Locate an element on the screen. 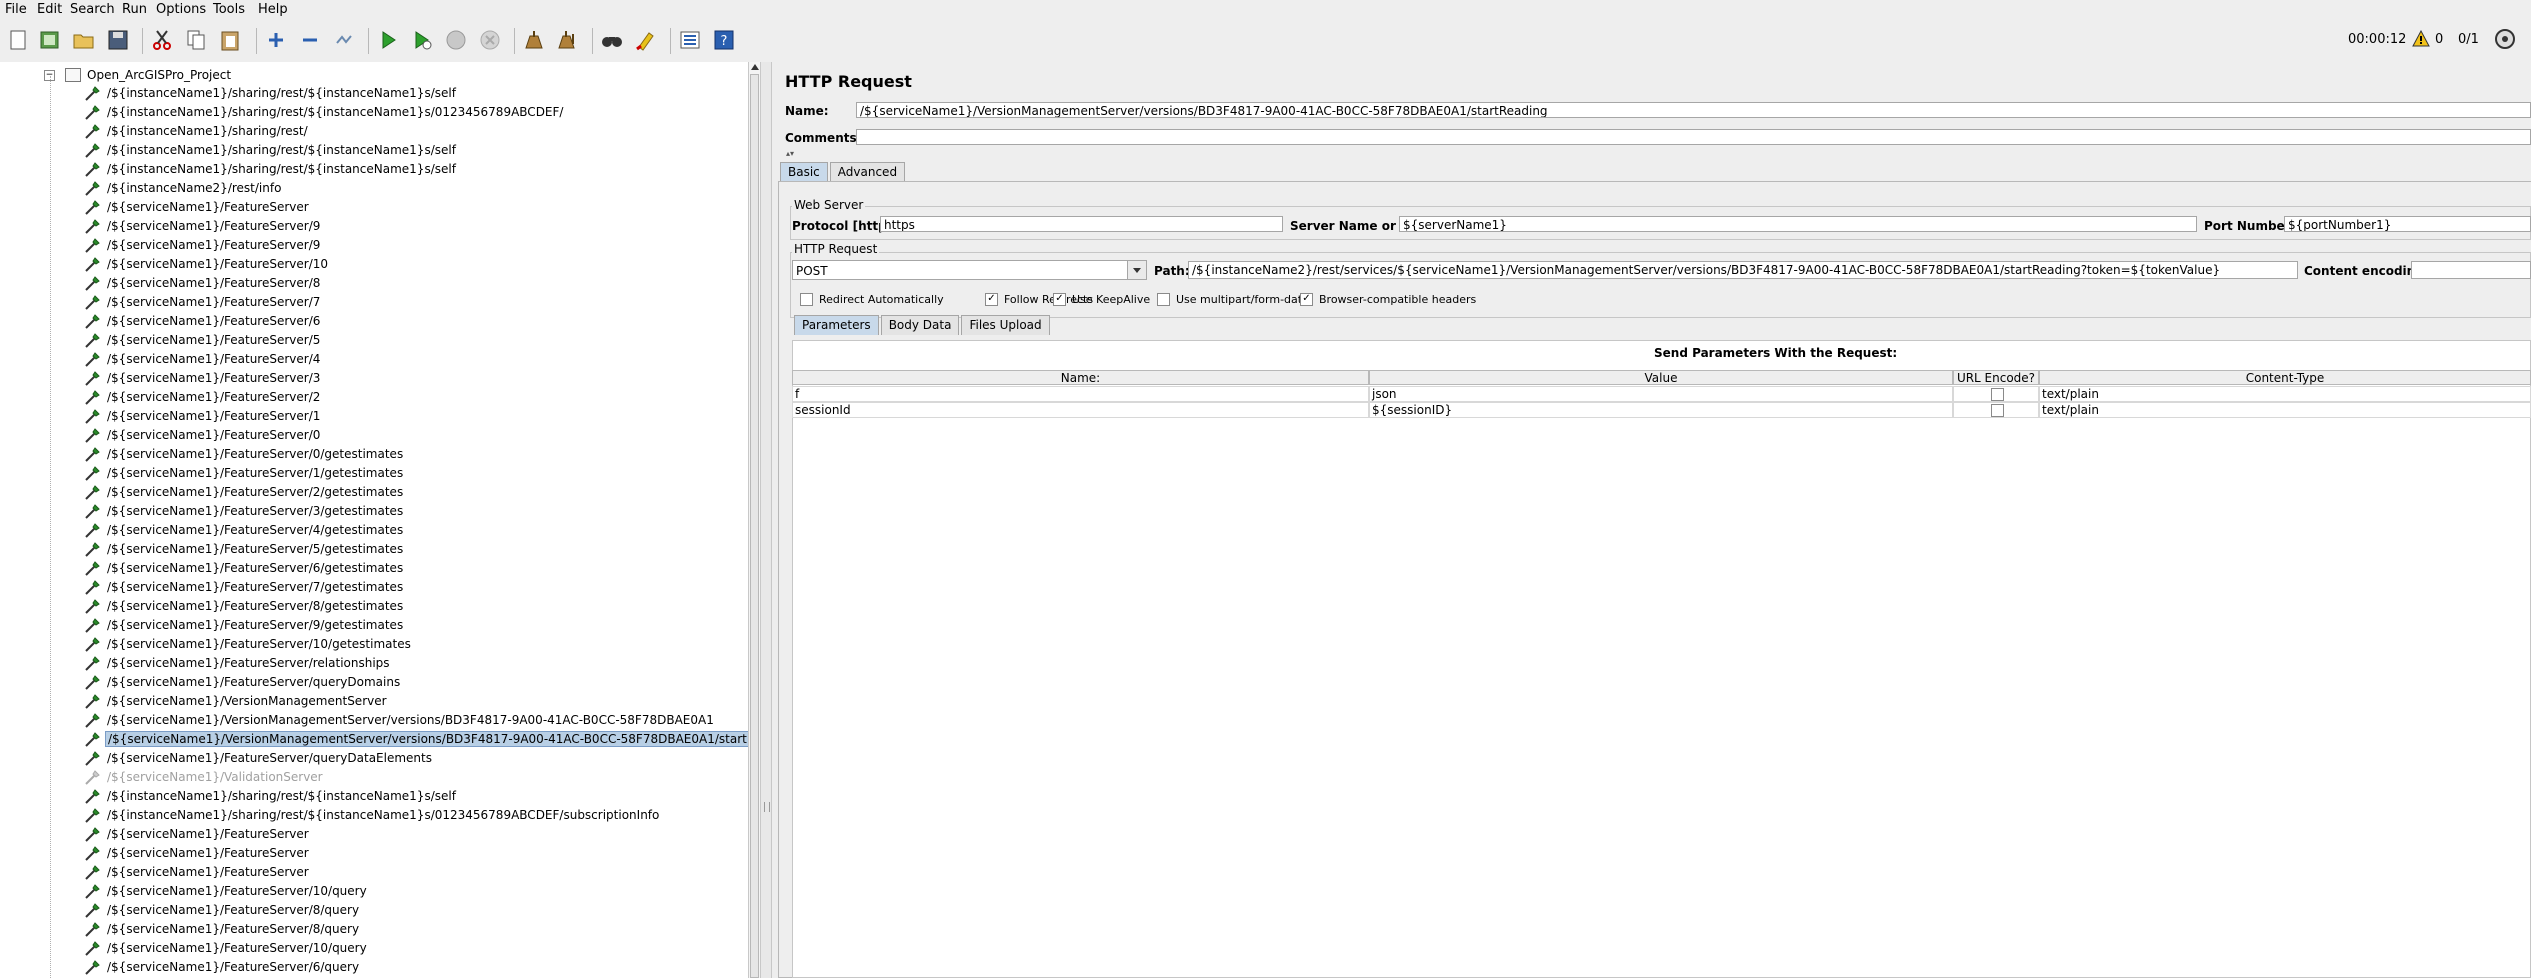 Image resolution: width=2531 pixels, height=978 pixels. tree-item: /${instanceName1}/sharing/rest/ is located at coordinates (197, 131).